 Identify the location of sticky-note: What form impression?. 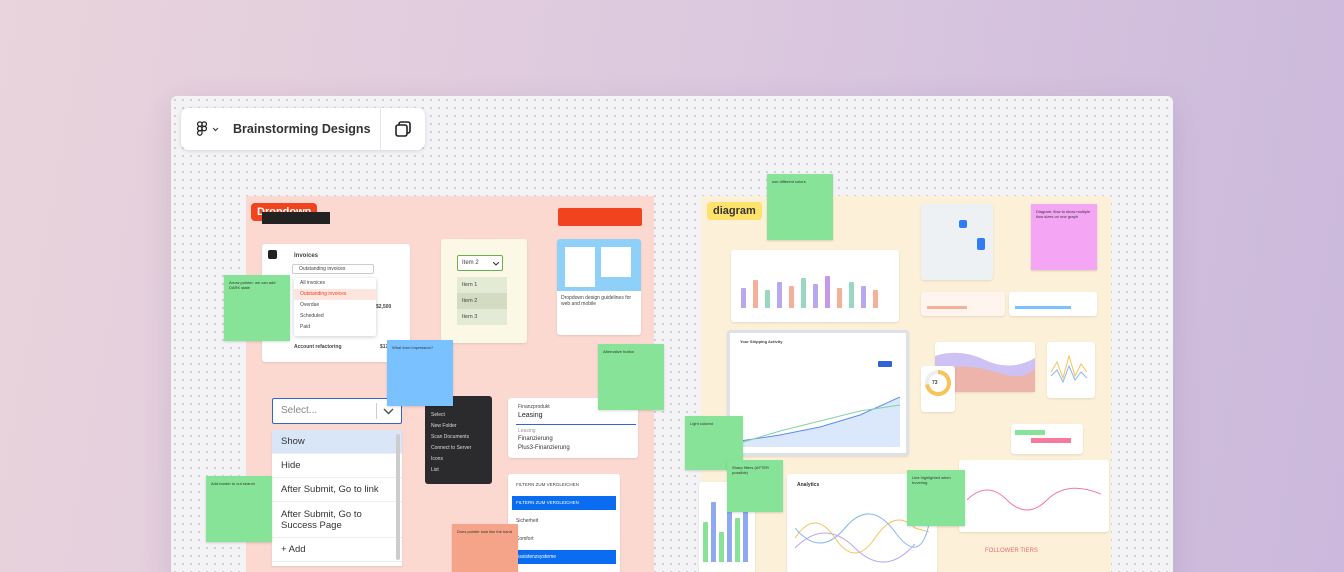
(420, 373).